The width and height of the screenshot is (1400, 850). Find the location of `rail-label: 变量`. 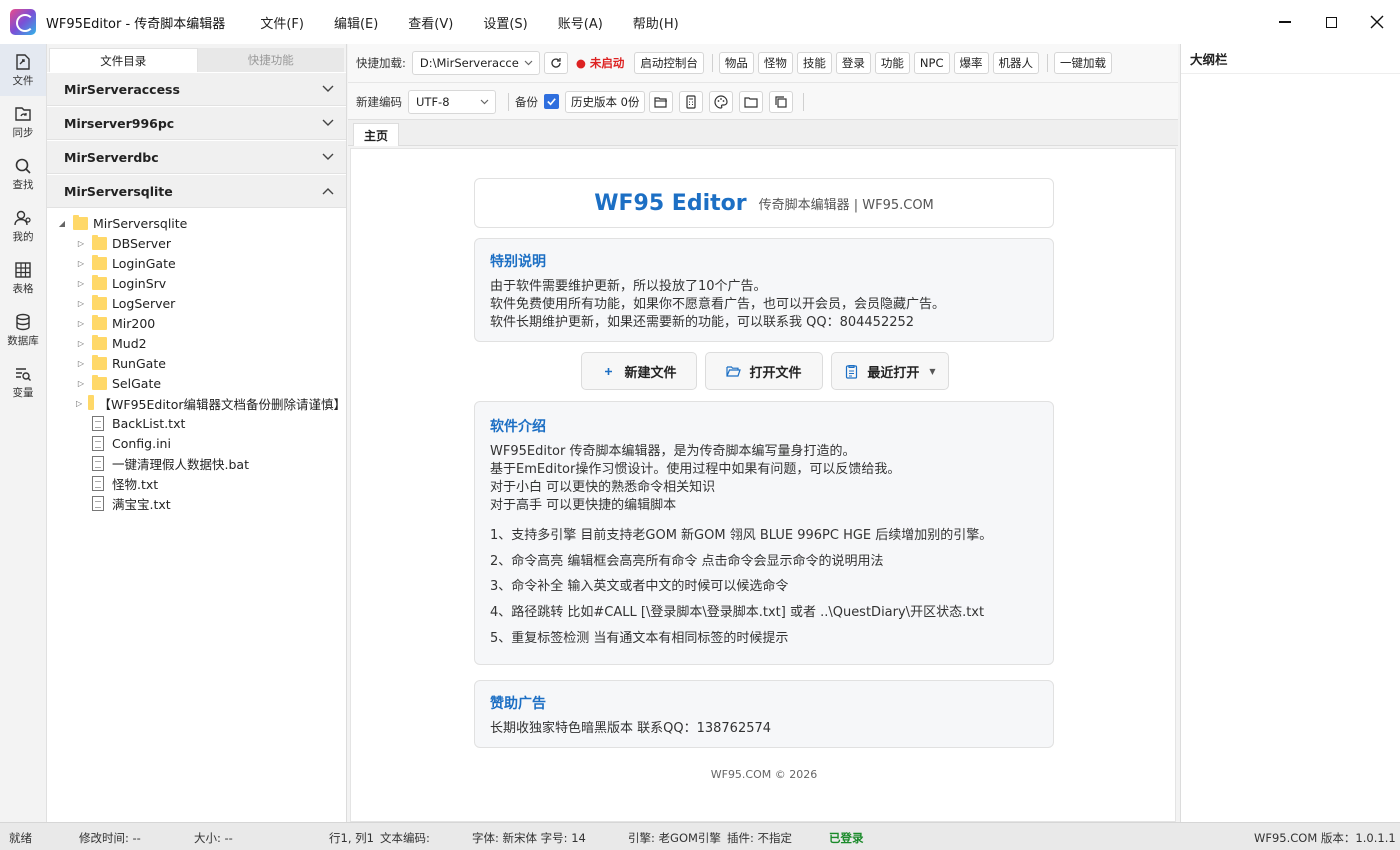

rail-label: 变量 is located at coordinates (23, 392).